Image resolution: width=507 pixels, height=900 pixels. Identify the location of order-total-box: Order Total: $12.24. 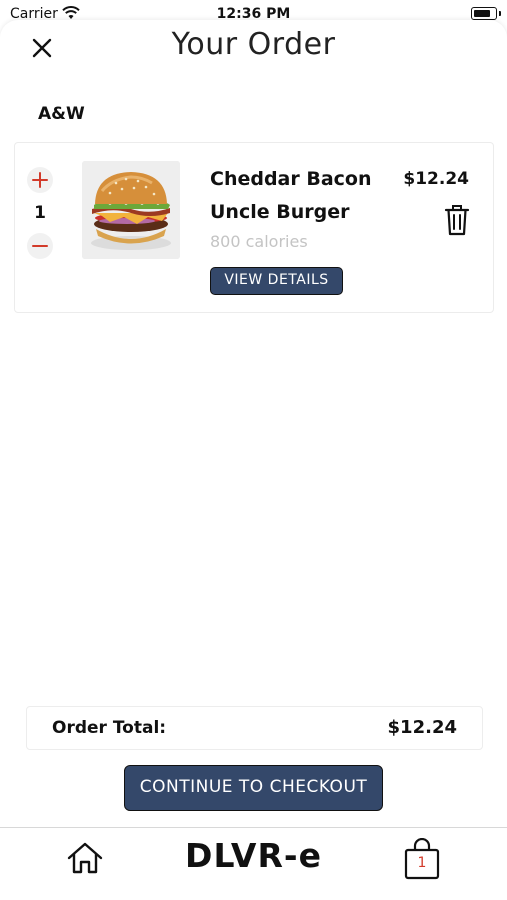
(254, 728).